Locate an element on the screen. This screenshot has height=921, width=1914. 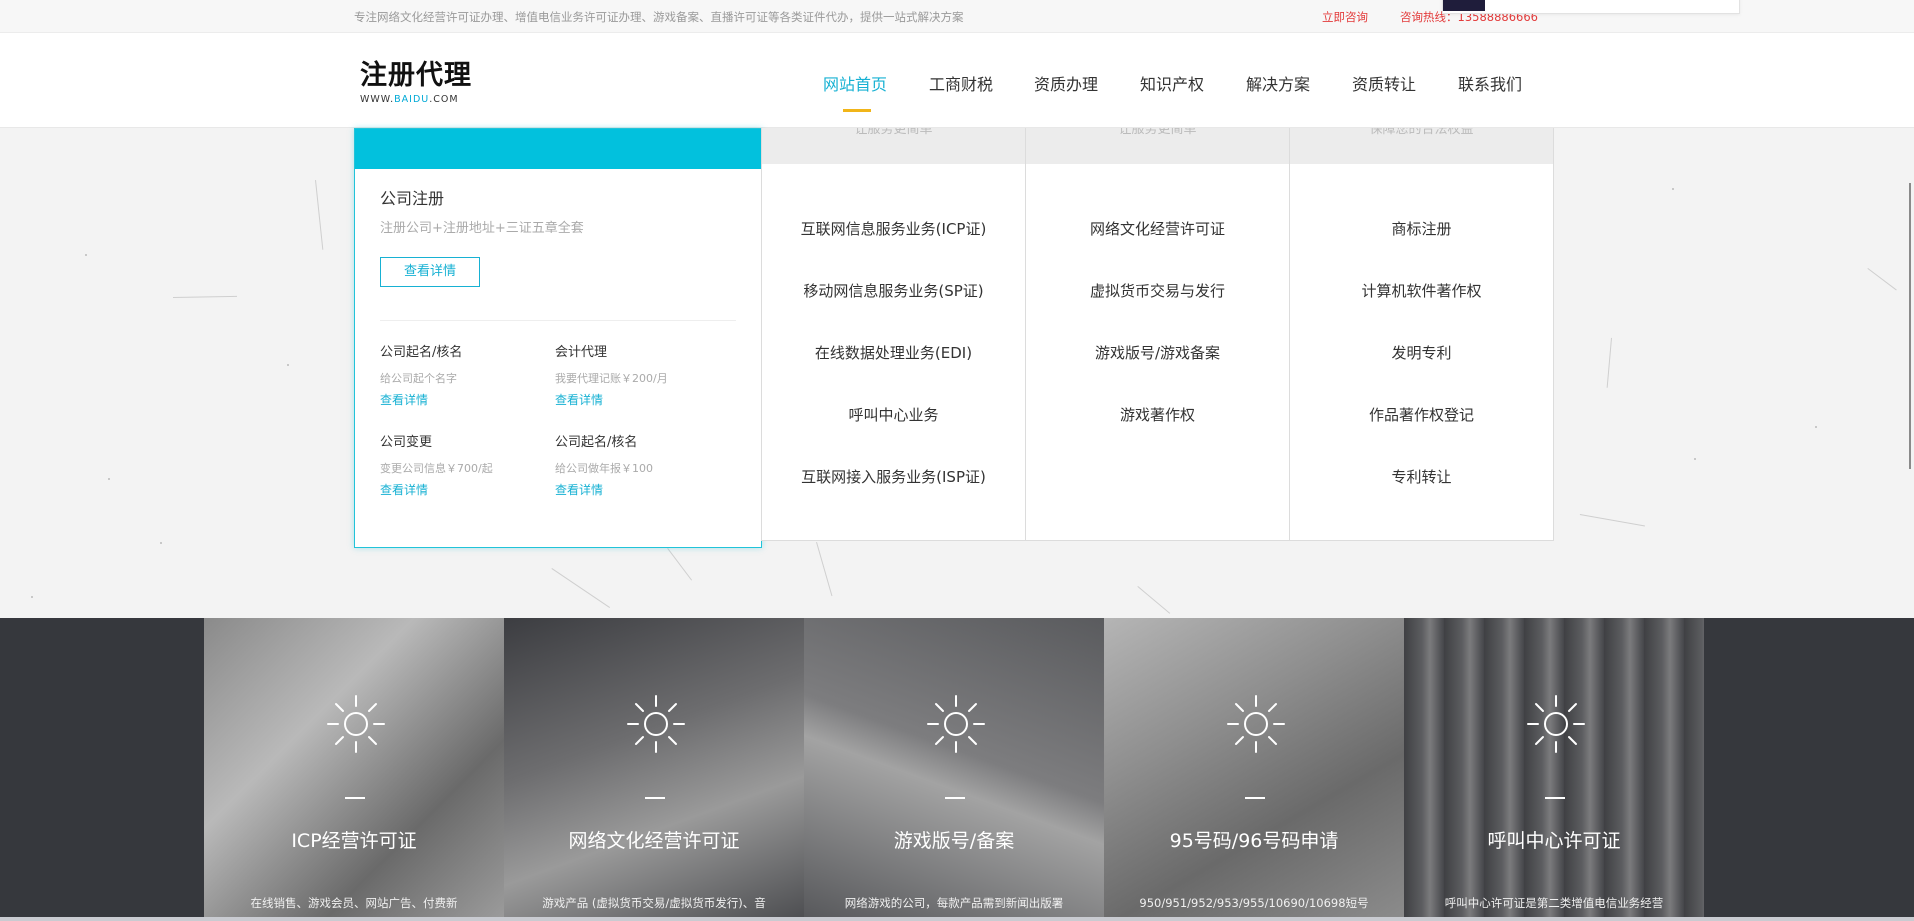
sub-item-desc: 给公司起个名字 is located at coordinates (418, 378).